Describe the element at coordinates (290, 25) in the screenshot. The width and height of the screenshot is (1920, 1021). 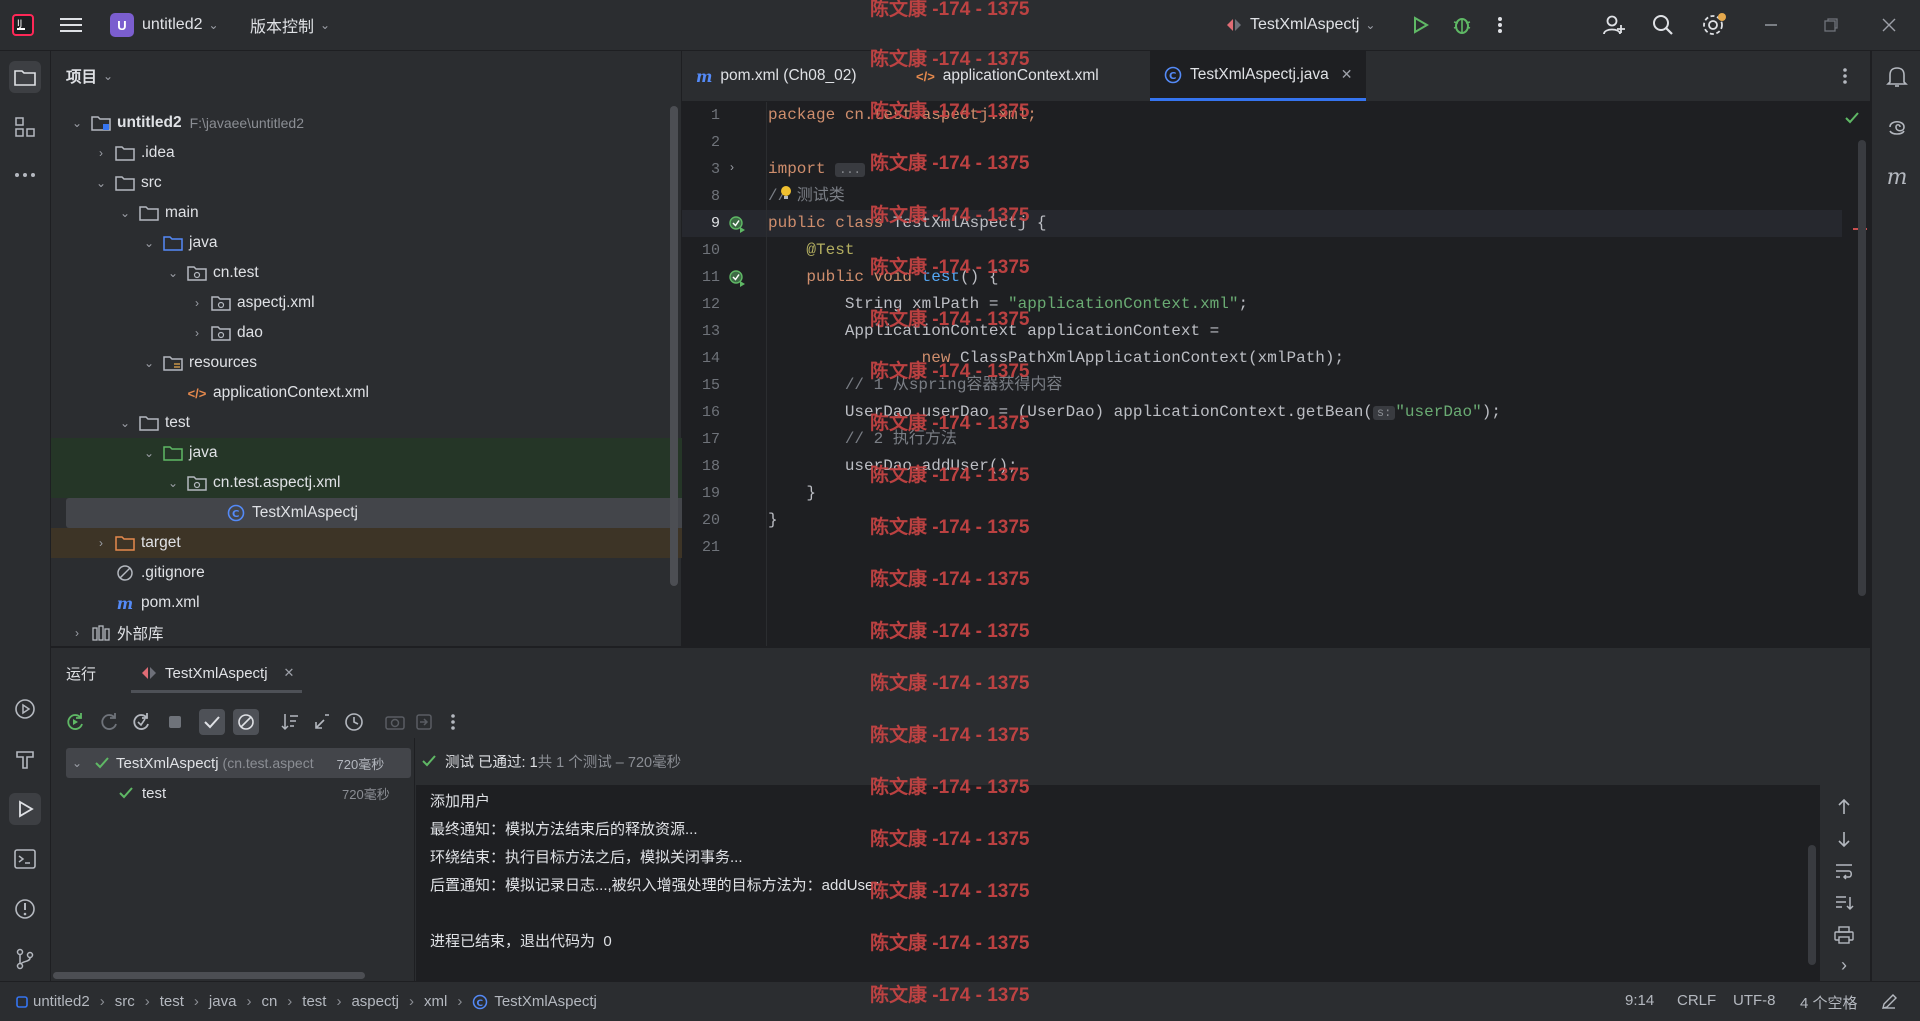
I see `vcs-menu: 版本控制 ⌄` at that location.